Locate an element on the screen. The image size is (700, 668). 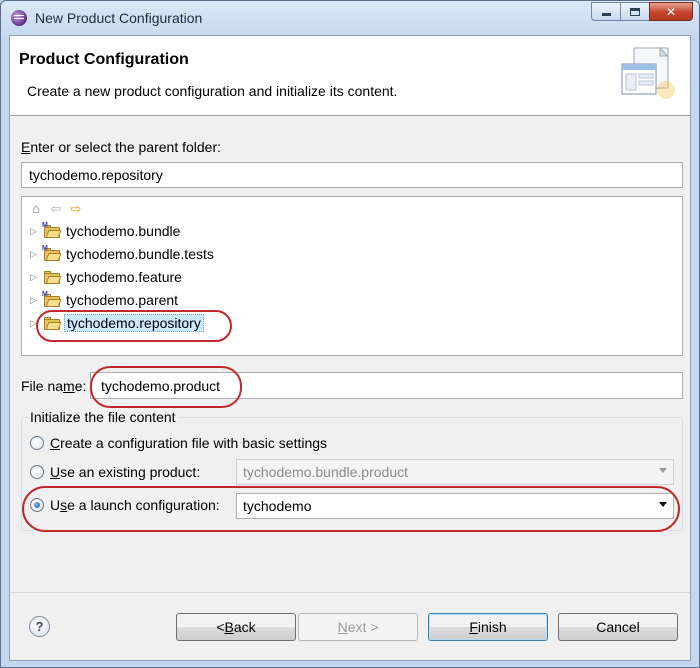
tree-item: ▷ M tychodemo.parent is located at coordinates (105, 300).